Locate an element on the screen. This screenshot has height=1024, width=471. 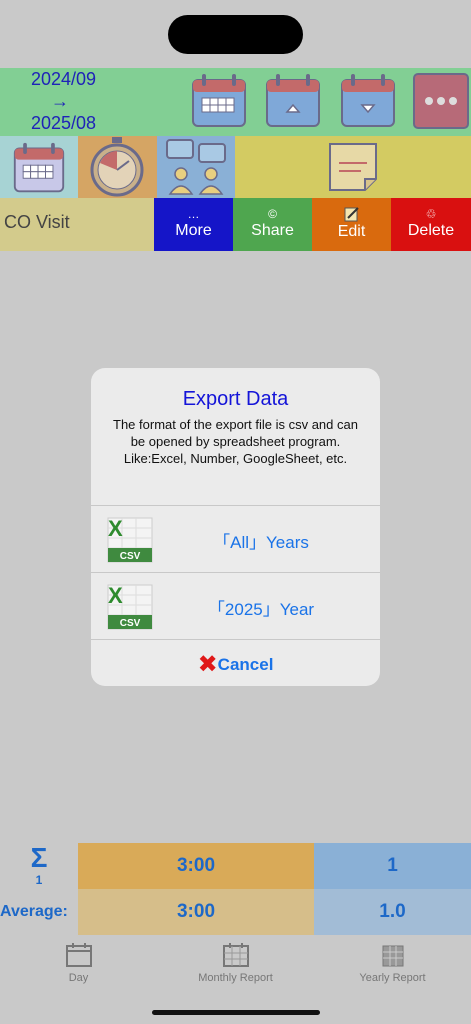
delete-button: ♲ Delete is located at coordinates (431, 224).